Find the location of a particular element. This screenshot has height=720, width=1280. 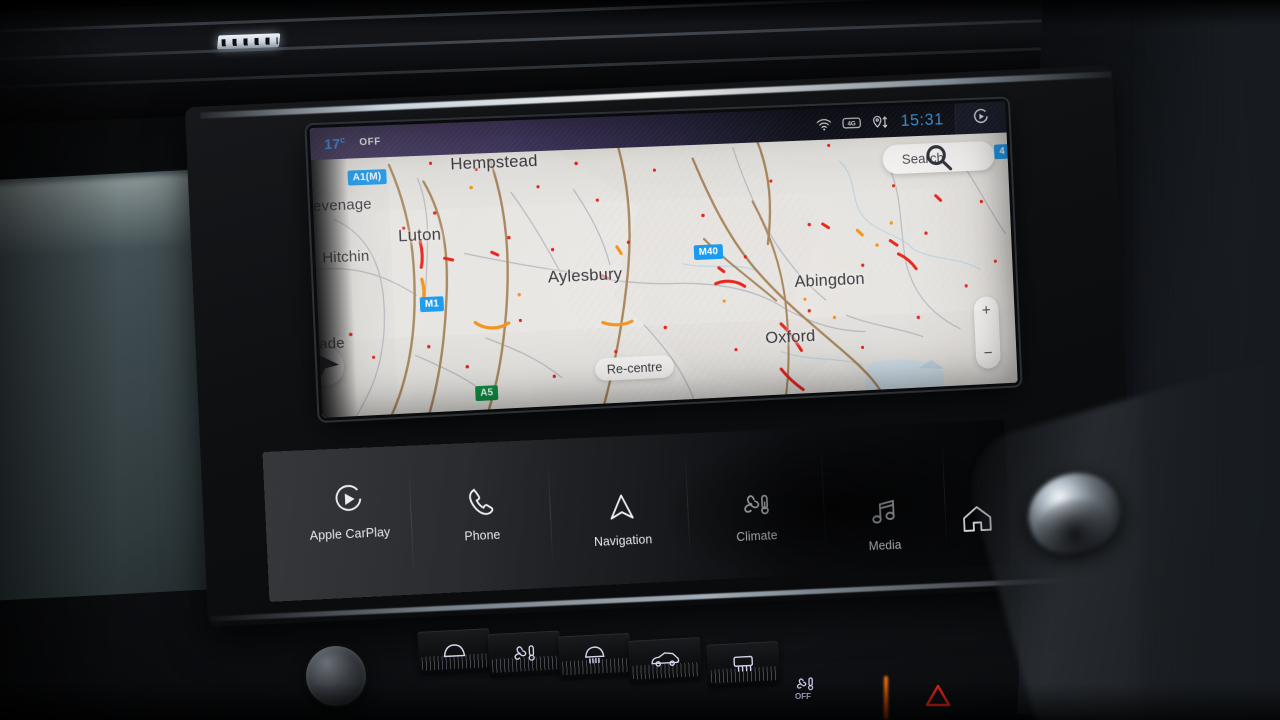

foreground-shadow-right is located at coordinates (1210, 360).